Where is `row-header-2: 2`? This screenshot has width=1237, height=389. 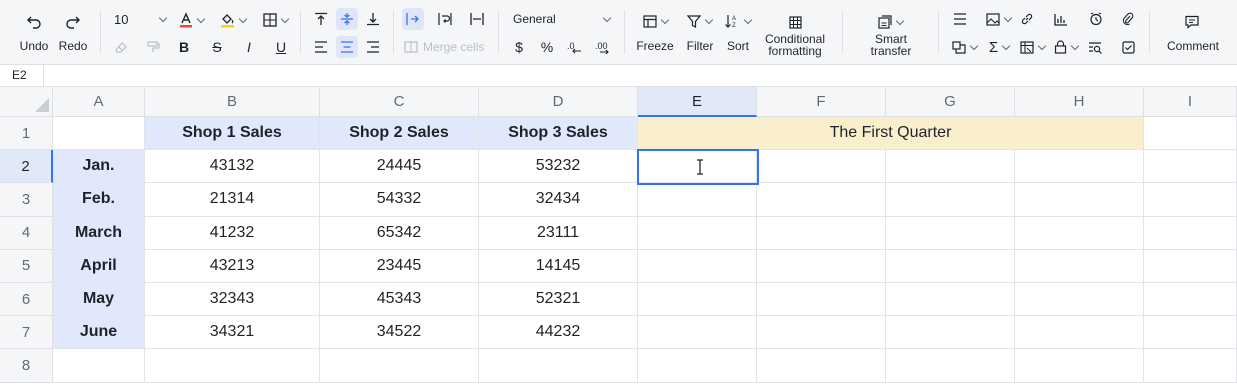 row-header-2: 2 is located at coordinates (26, 167).